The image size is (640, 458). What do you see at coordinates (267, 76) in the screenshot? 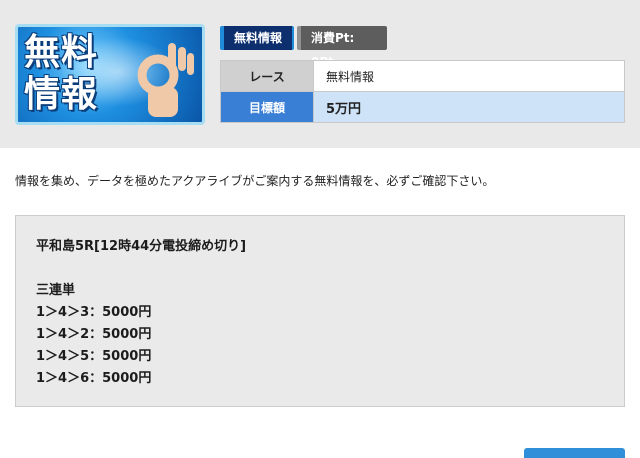
I see `race-label: レース` at bounding box center [267, 76].